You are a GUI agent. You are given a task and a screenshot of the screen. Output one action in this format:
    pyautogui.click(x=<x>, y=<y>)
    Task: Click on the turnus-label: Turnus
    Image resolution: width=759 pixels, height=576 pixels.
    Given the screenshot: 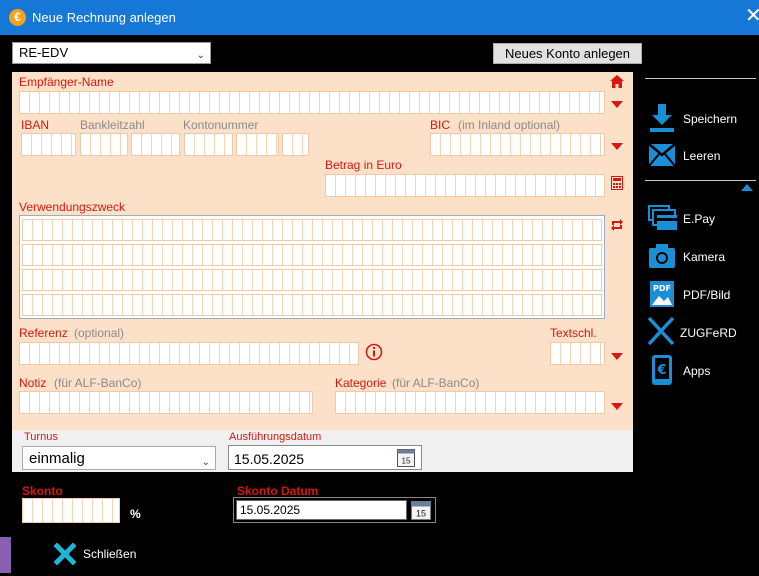 What is the action you would take?
    pyautogui.click(x=41, y=437)
    